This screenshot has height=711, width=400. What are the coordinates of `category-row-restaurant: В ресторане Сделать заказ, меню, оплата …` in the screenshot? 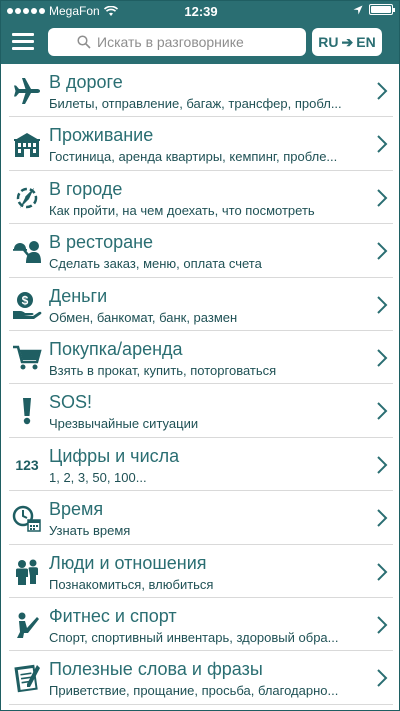 It's located at (200, 251).